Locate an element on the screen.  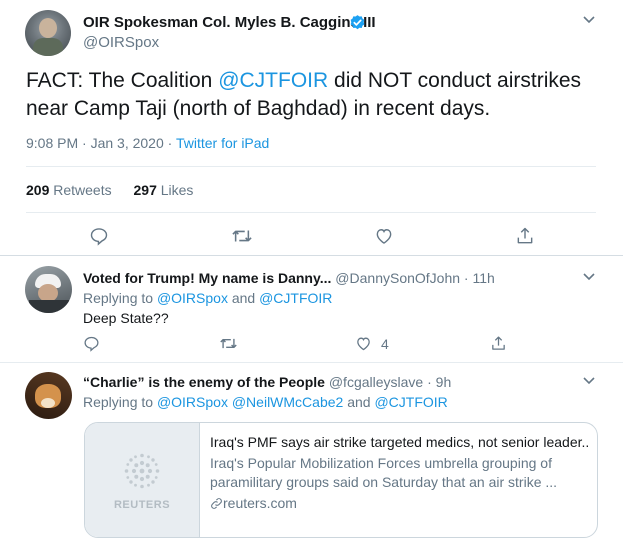
card-thumbnail: REUTERS is located at coordinates (142, 480).